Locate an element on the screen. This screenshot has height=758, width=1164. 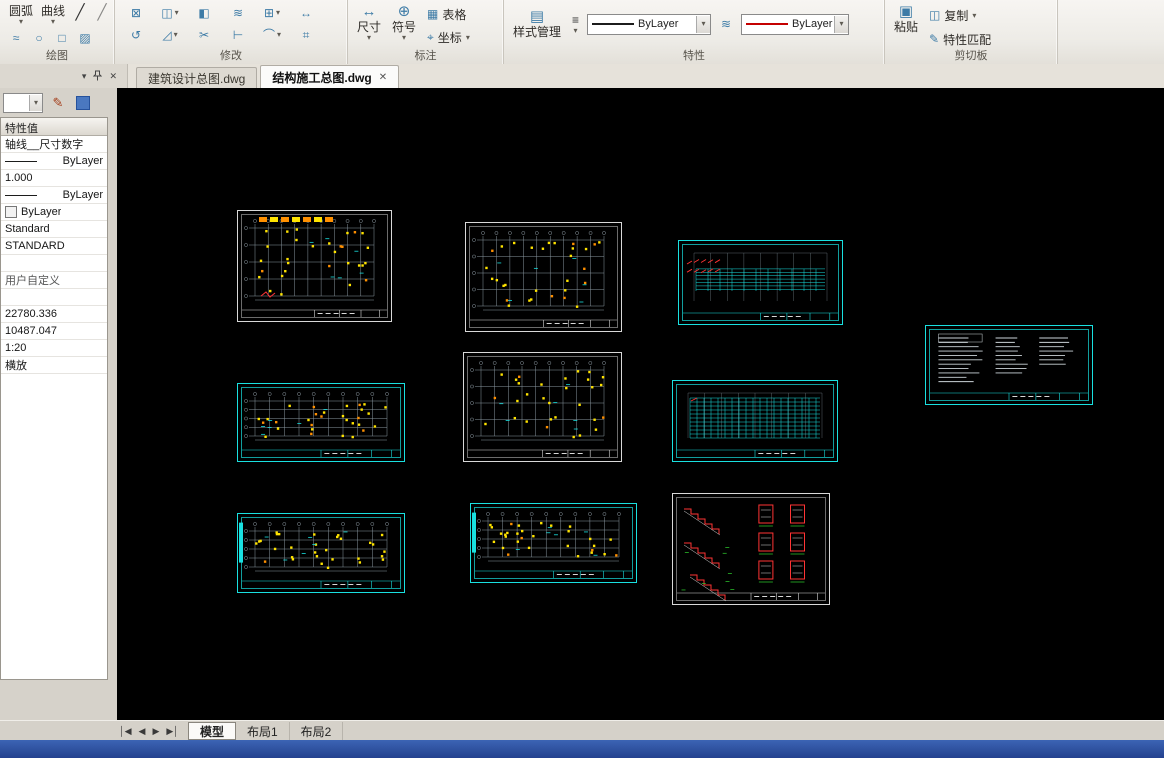
erase-icon: ⊠ is located at coordinates (136, 12).